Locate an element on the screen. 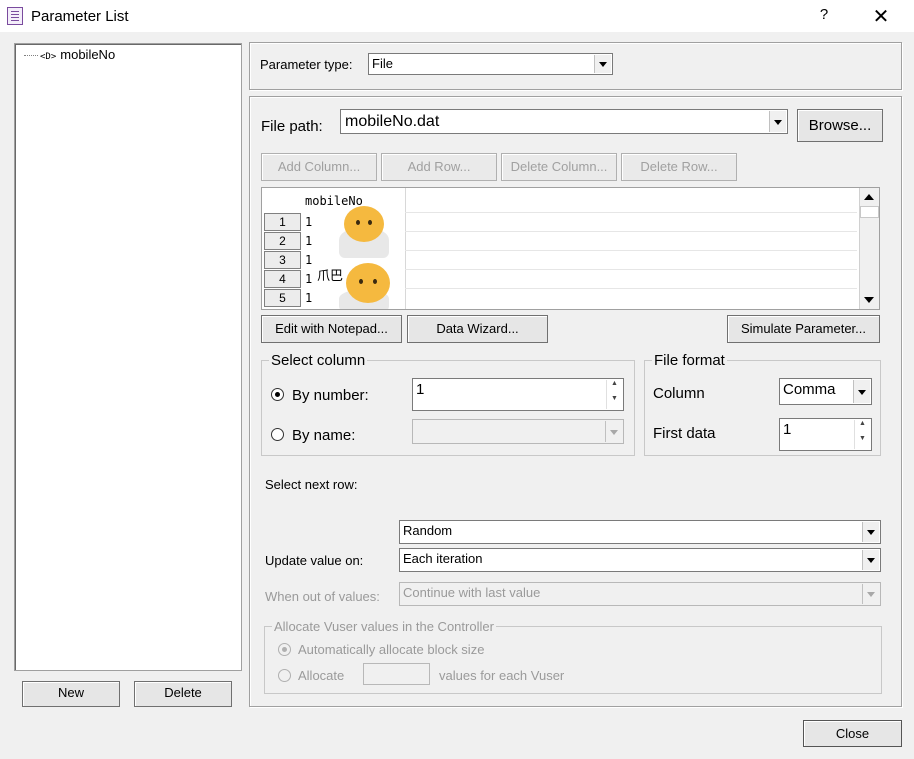  by-name-select is located at coordinates (518, 431).